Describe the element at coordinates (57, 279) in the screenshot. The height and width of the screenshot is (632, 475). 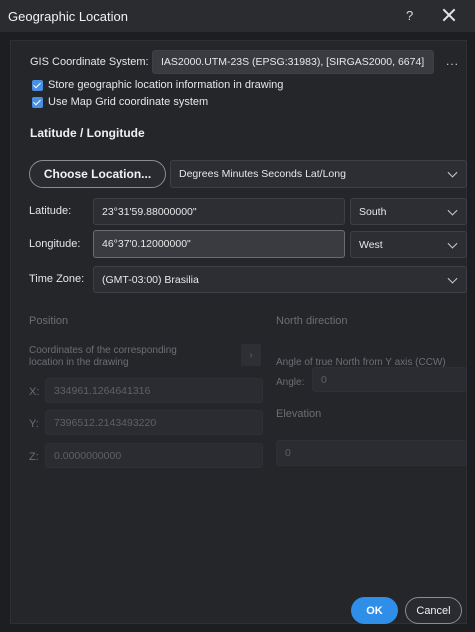
I see `timezone-label: Time Zone:` at that location.